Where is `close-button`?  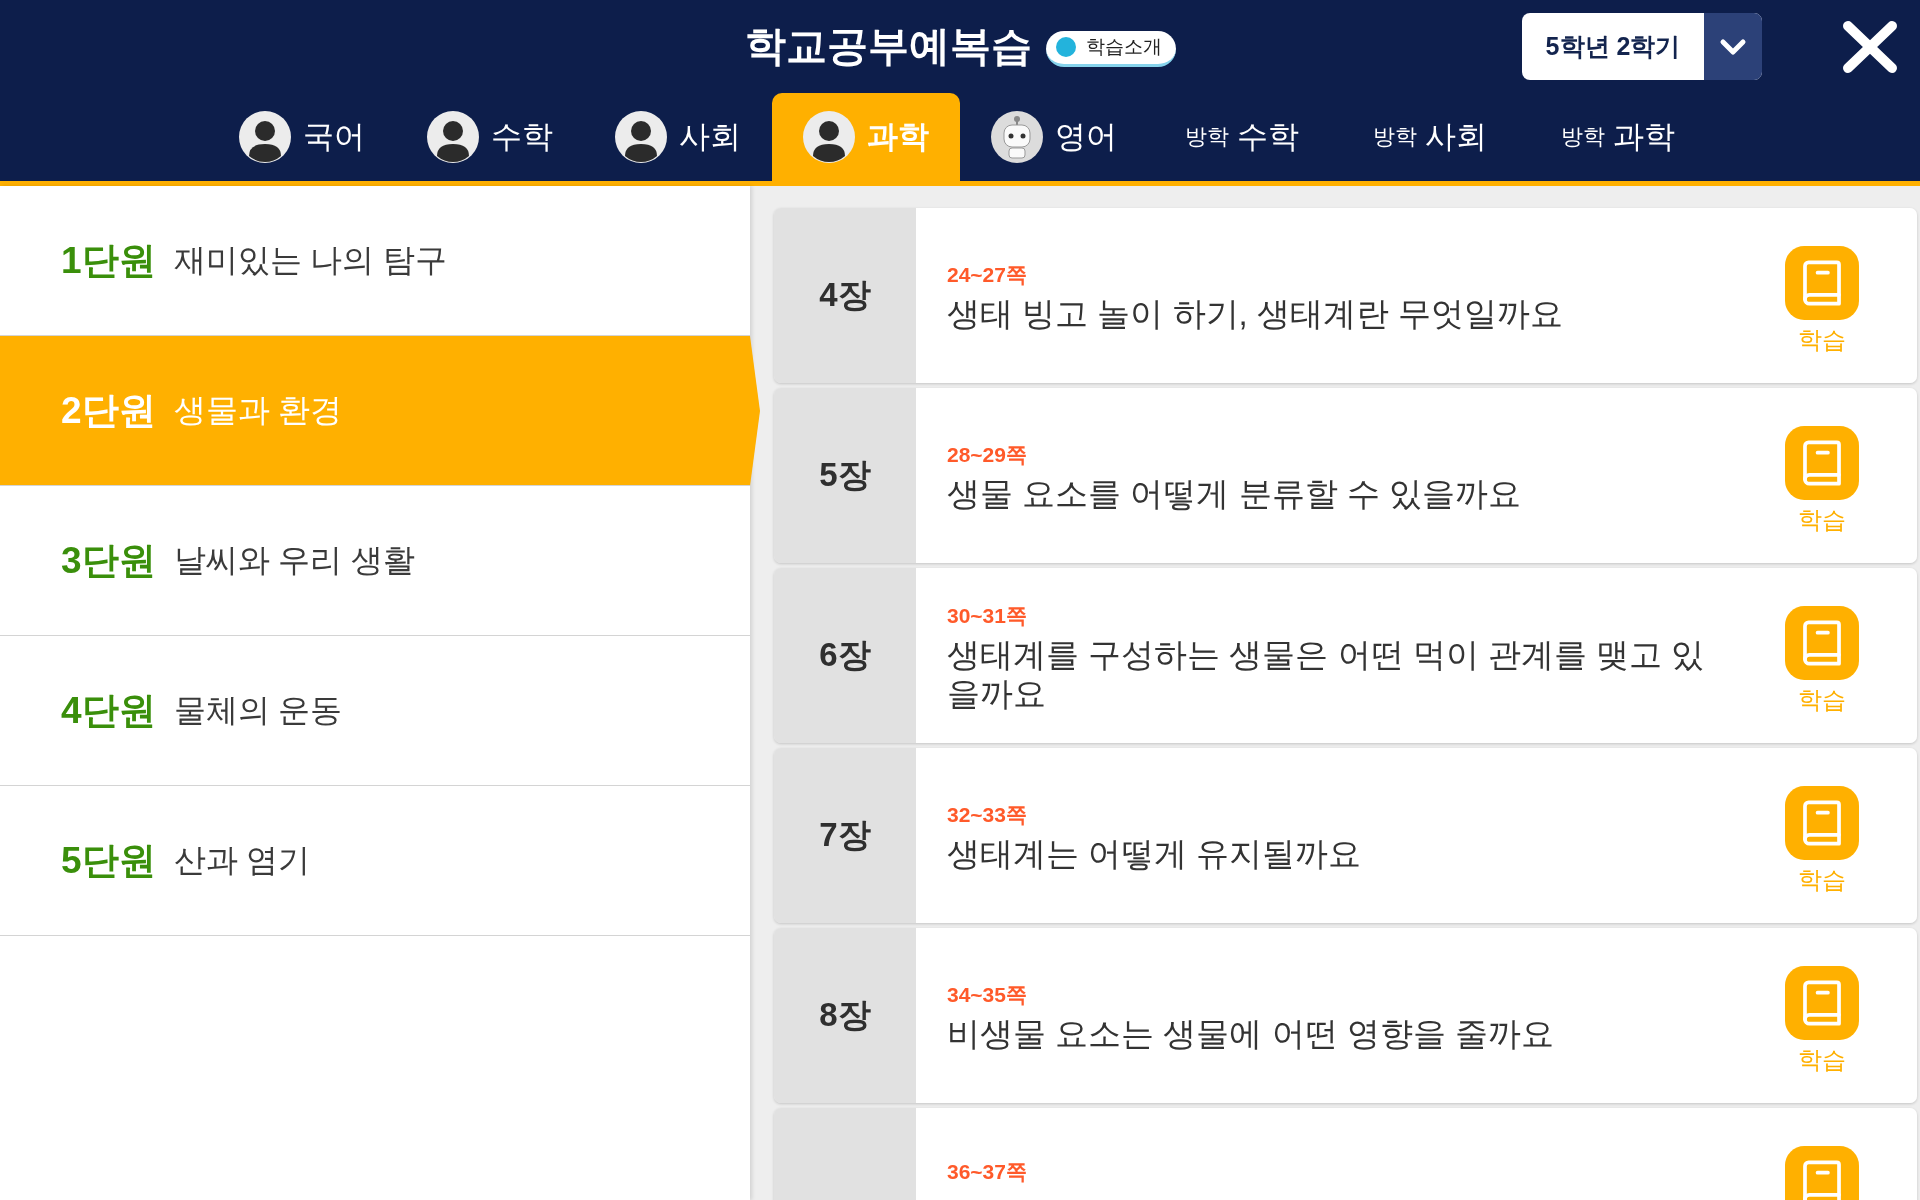 close-button is located at coordinates (1870, 46).